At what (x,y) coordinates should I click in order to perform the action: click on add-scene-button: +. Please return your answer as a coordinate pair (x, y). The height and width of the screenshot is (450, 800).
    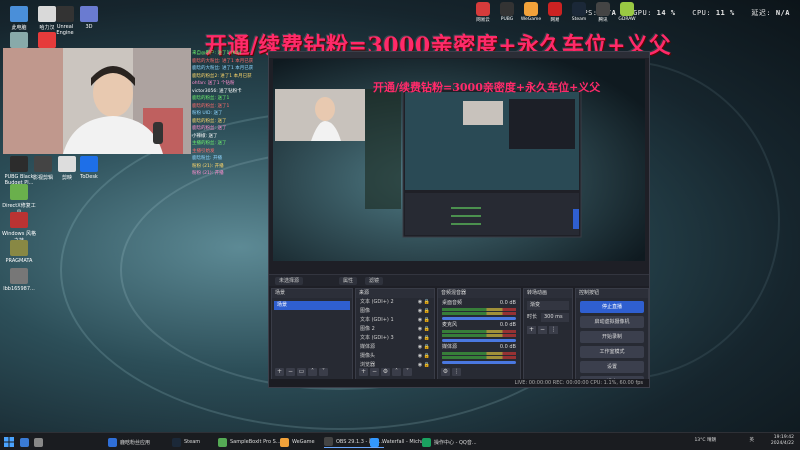
    Looking at the image, I should click on (279, 372).